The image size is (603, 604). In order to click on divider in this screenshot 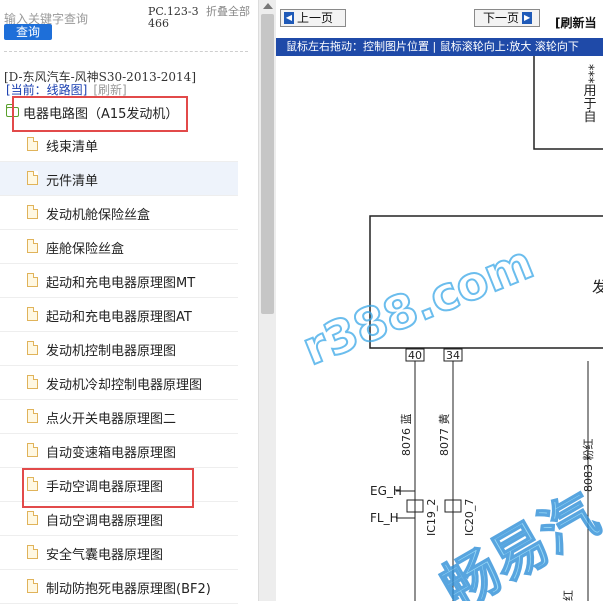, I will do `click(126, 51)`.